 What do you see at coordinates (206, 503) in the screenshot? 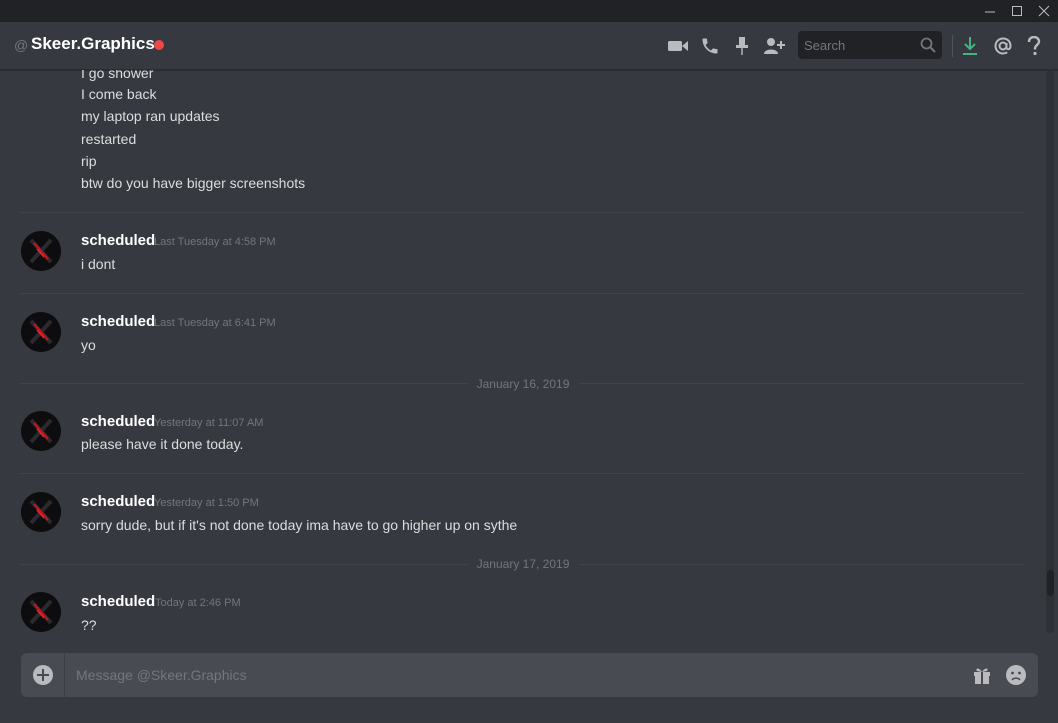
I see `message-timestamp: Yesterday at 1:50 PM` at bounding box center [206, 503].